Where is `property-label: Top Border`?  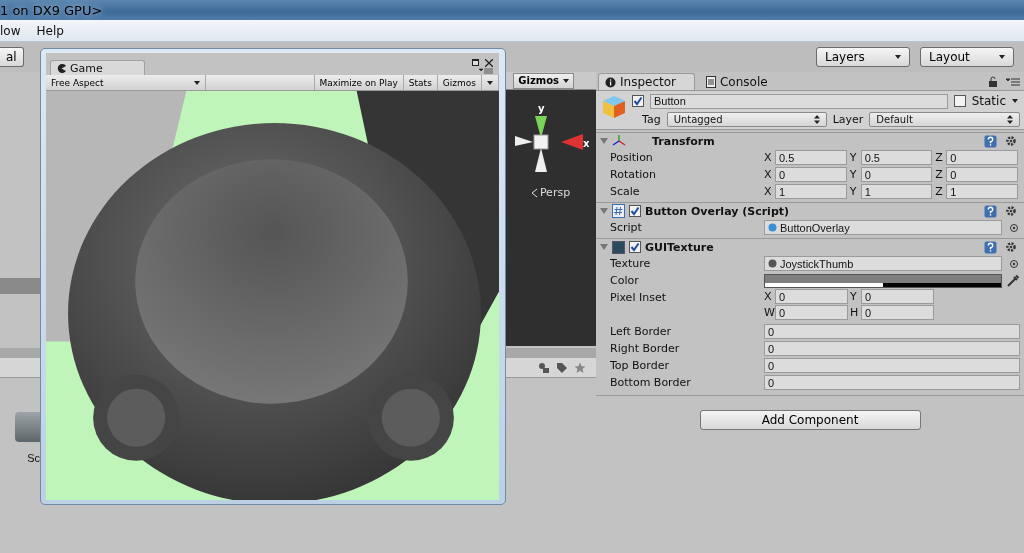 property-label: Top Border is located at coordinates (640, 365).